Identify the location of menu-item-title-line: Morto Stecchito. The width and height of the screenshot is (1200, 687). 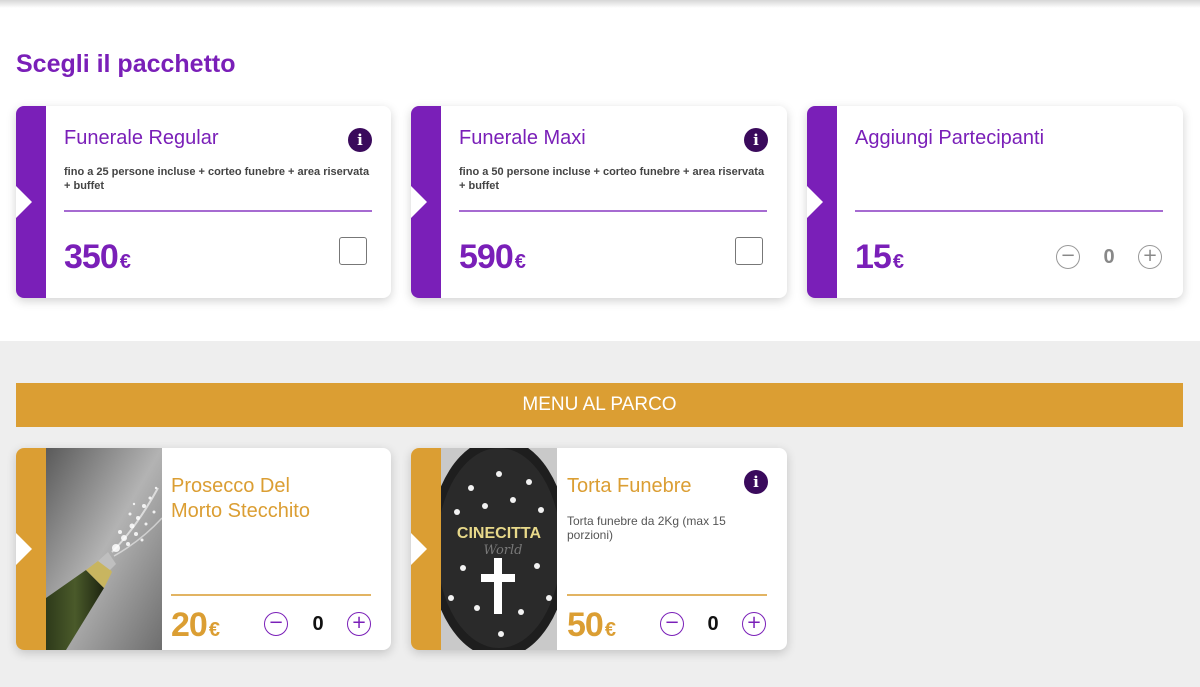
(240, 511).